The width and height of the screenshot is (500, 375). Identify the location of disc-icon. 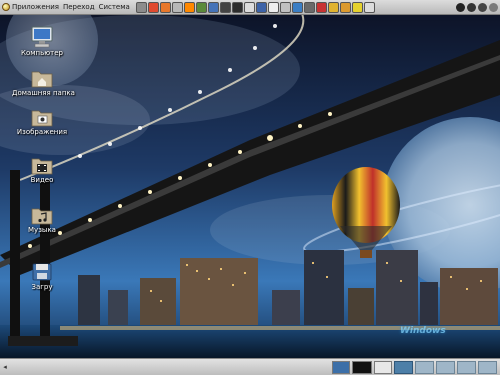
(249, 7).